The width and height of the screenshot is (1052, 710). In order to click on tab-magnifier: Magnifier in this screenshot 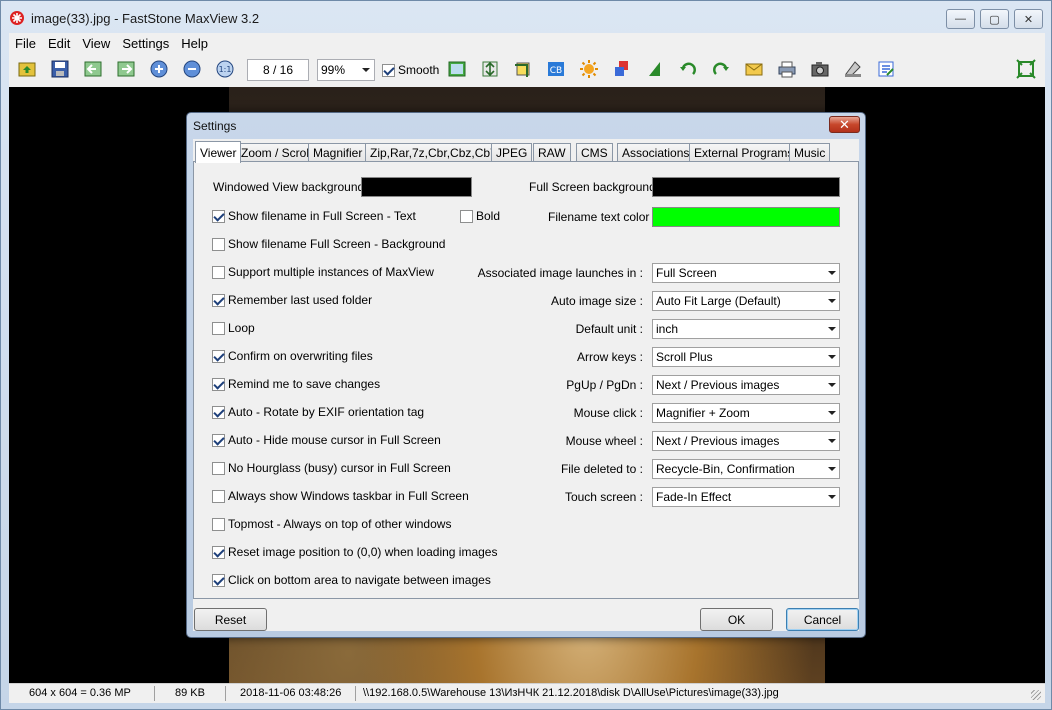, I will do `click(338, 152)`.